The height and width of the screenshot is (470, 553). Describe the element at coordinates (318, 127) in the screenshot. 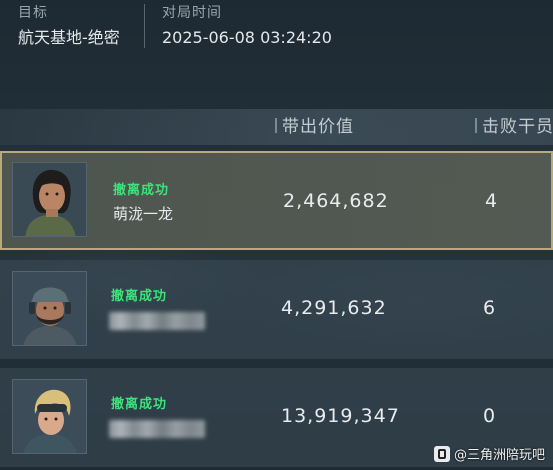

I see `value-header-label: 带出价值` at that location.